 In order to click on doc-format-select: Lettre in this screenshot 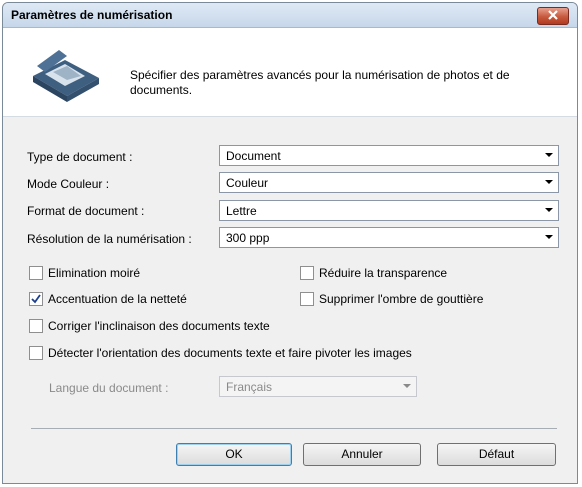, I will do `click(389, 210)`.